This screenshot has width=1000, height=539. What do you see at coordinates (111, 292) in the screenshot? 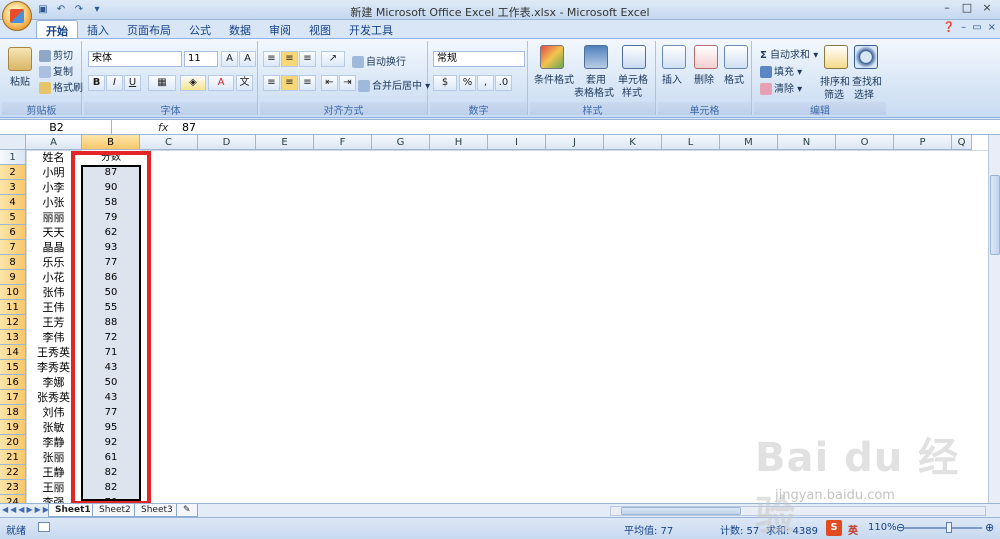
I see `cell-B10: 50` at bounding box center [111, 292].